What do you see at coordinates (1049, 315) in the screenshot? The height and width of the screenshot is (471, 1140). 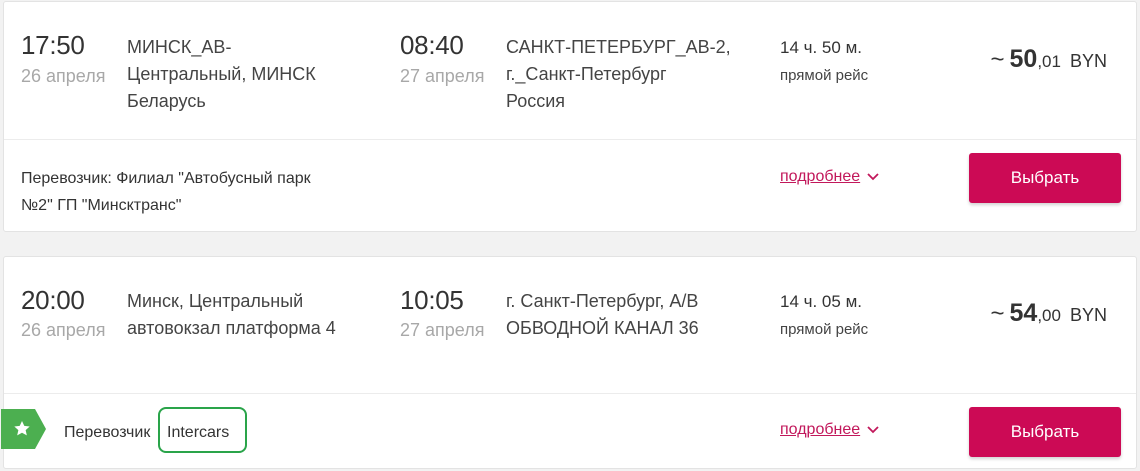 I see `price-cents: ,00` at bounding box center [1049, 315].